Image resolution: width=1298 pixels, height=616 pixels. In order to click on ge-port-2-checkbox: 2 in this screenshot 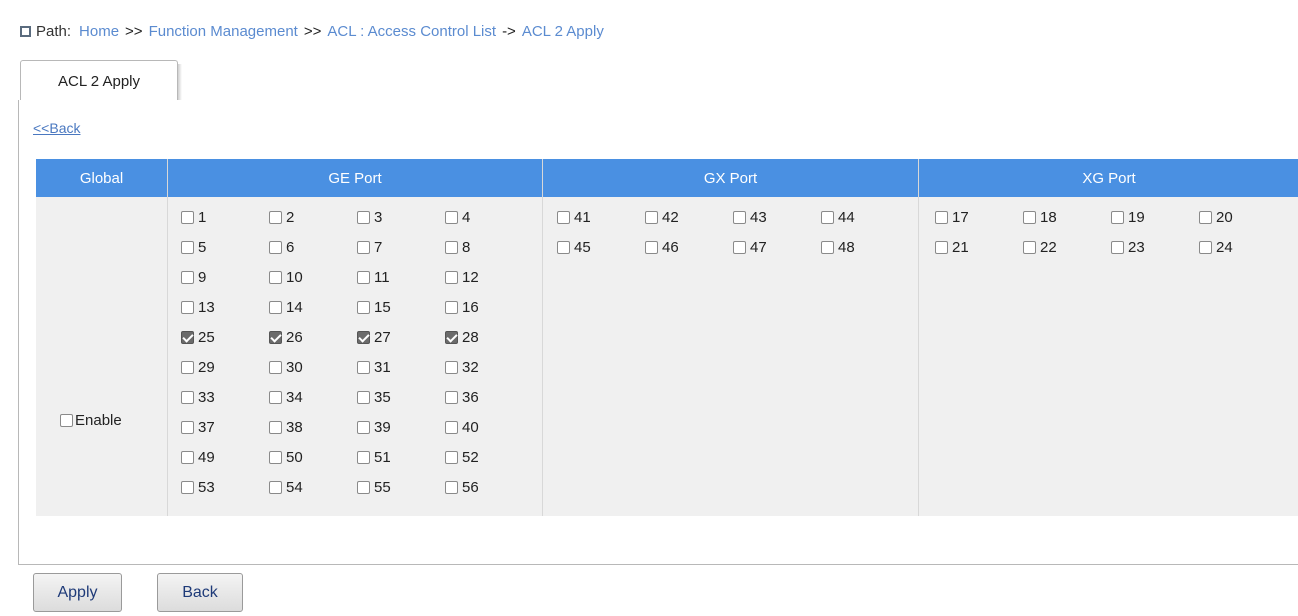, I will do `click(281, 217)`.